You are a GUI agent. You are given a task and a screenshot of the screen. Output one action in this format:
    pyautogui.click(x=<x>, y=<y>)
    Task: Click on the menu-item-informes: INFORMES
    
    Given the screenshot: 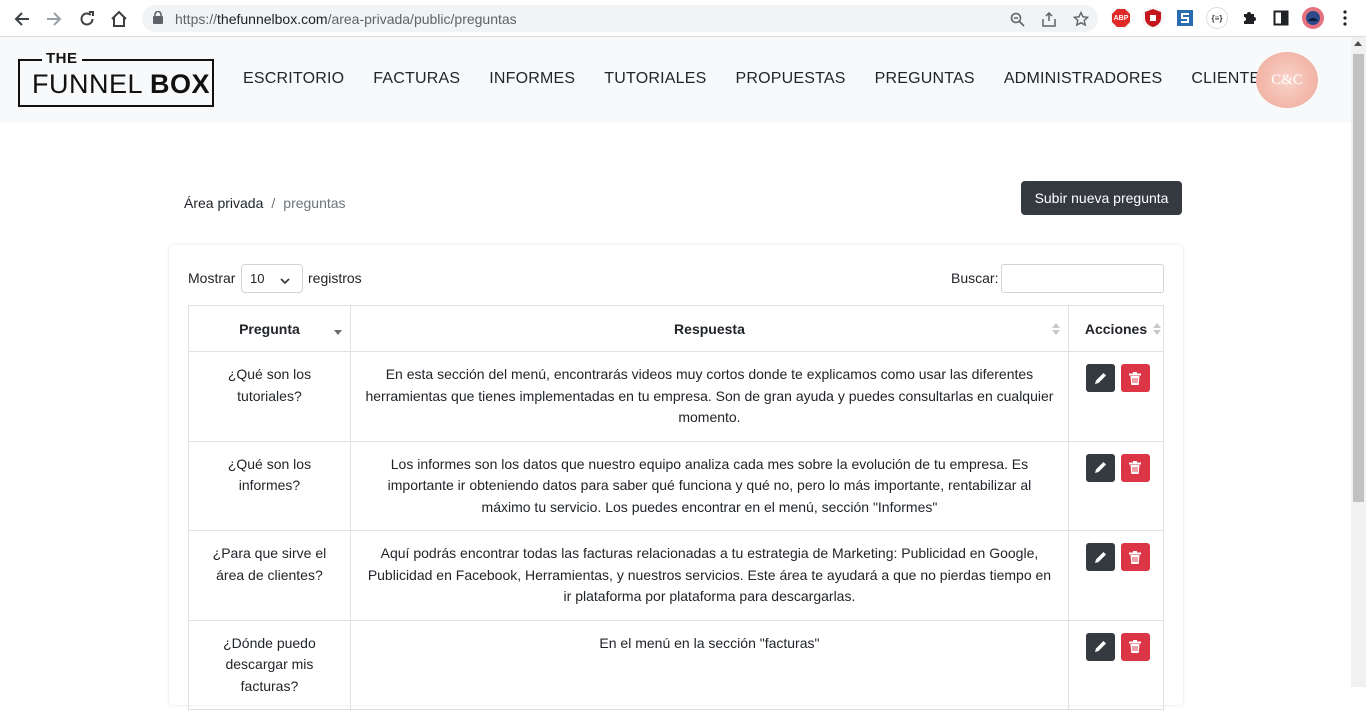 What is the action you would take?
    pyautogui.click(x=532, y=79)
    